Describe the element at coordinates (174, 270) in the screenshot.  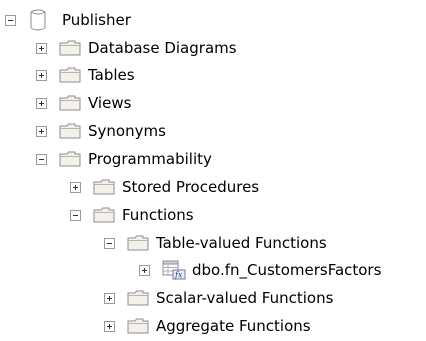
I see `table-function-icon: fx` at that location.